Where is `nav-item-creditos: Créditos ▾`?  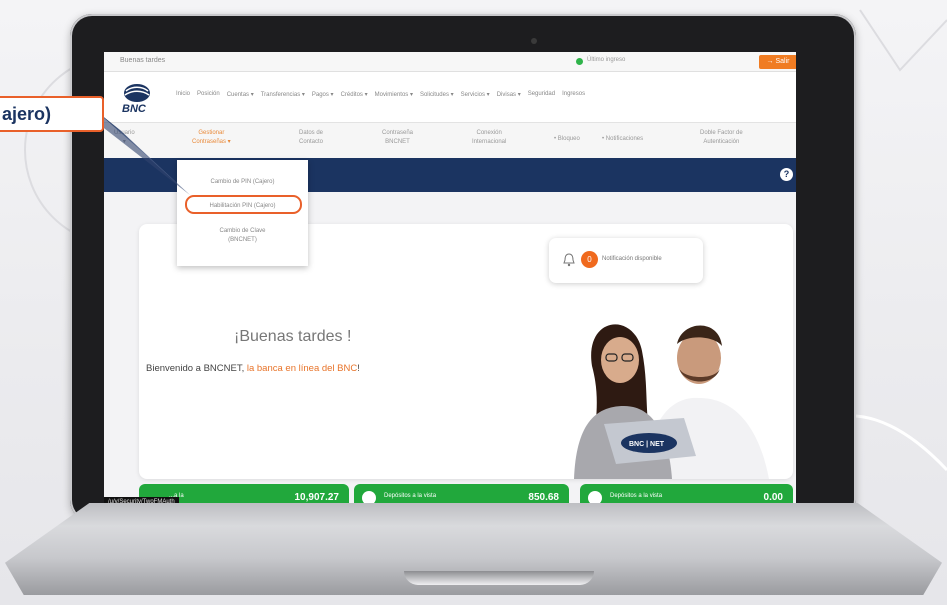 nav-item-creditos: Créditos ▾ is located at coordinates (354, 94).